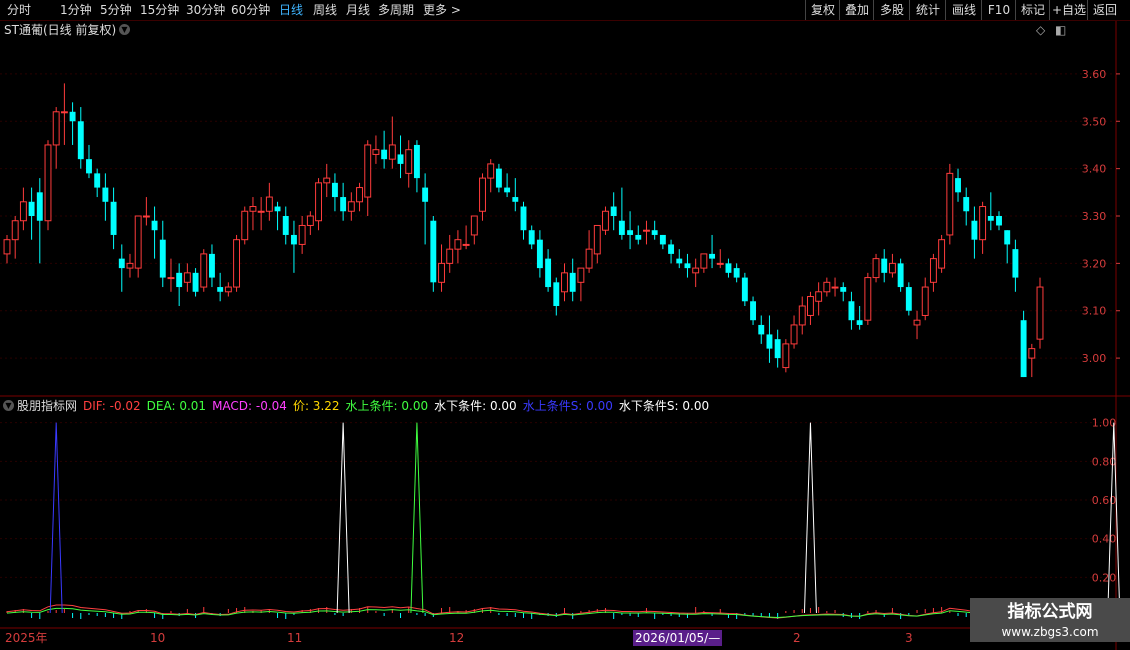 The width and height of the screenshot is (1130, 650). Describe the element at coordinates (249, 406) in the screenshot. I see `indicator-value: MACD: -0.04` at that location.